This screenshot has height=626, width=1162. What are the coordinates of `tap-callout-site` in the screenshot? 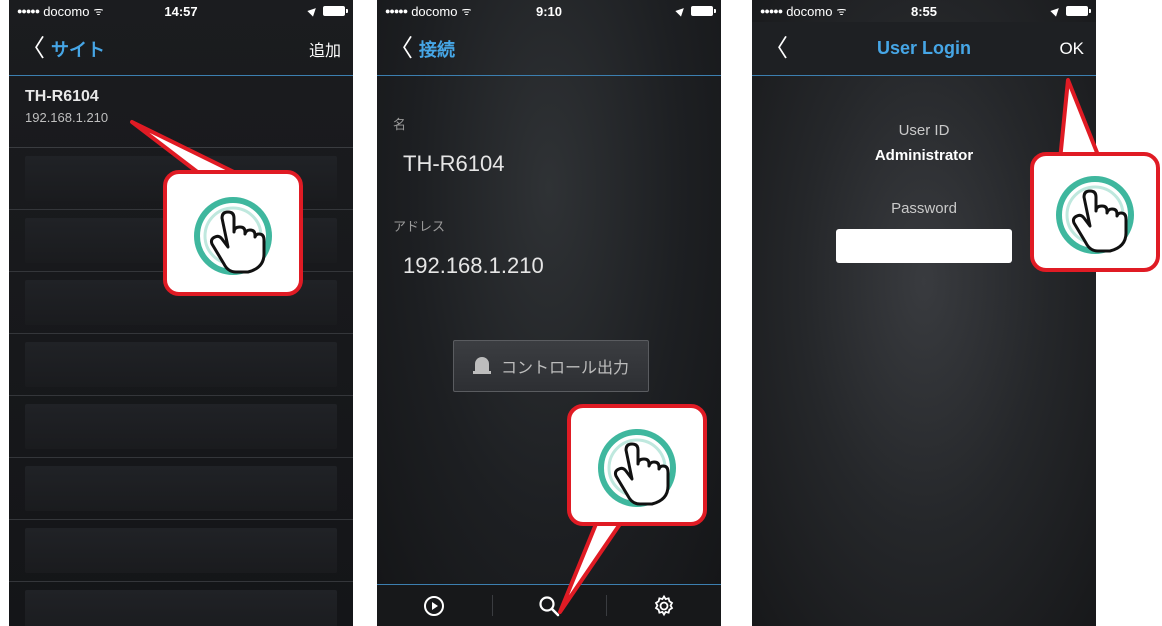 It's located at (233, 233).